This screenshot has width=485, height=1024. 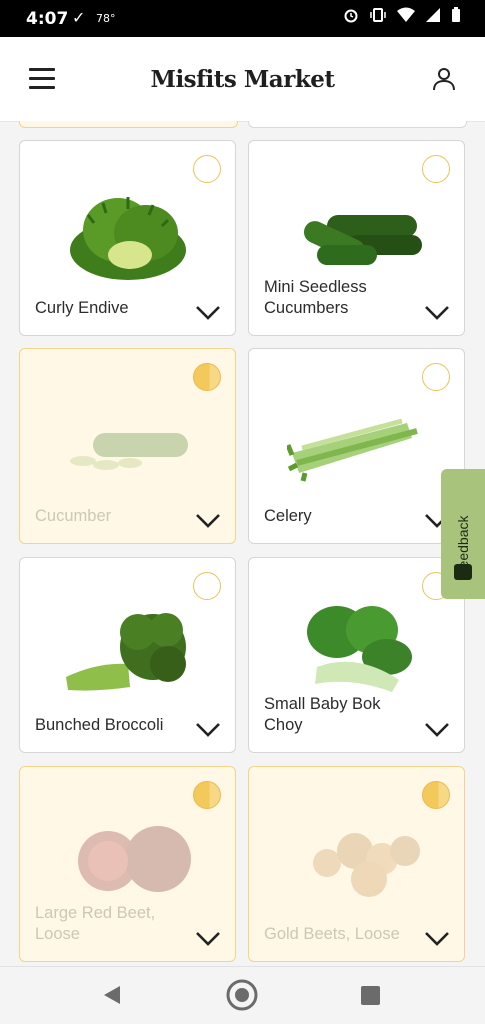 I want to click on product-card: Cucumber, so click(x=127, y=446).